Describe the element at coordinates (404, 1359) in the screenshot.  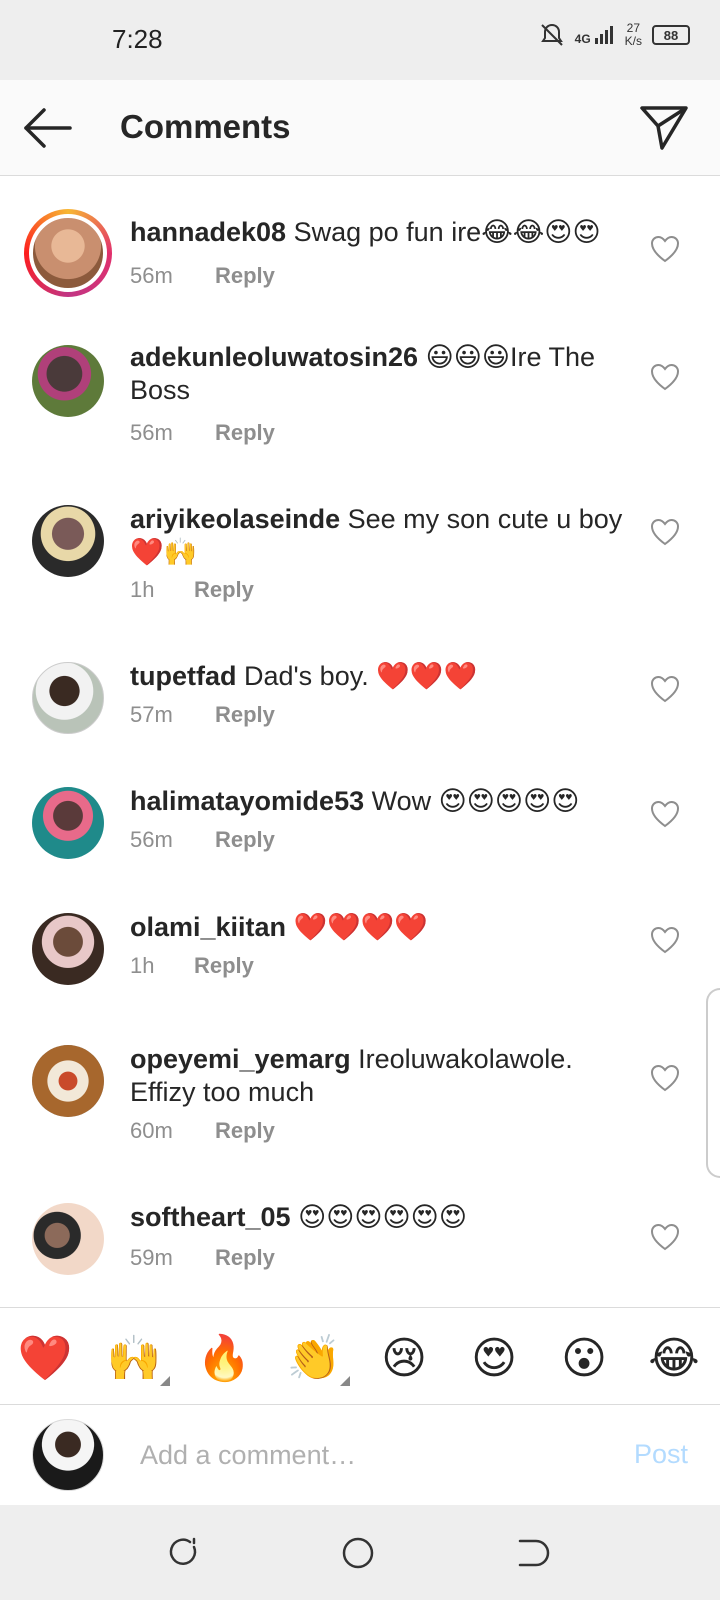
I see `emoji-crying-face-button: 😢` at that location.